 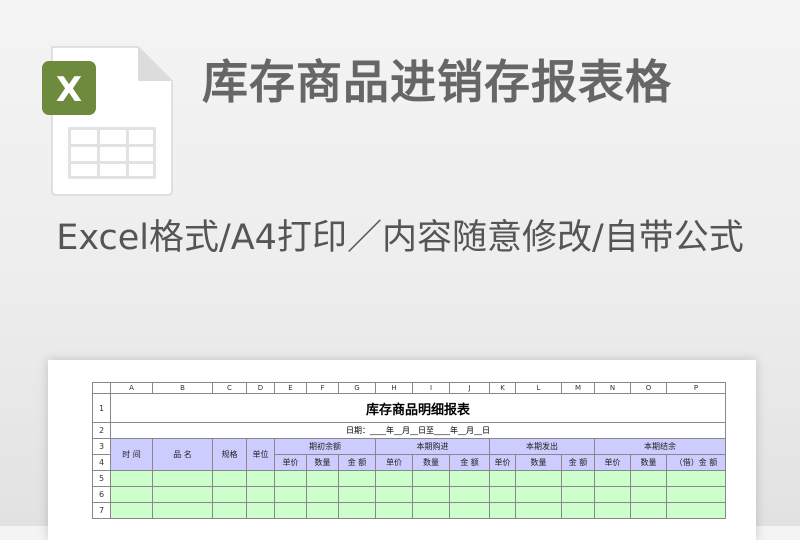 I want to click on column-header: C, so click(x=229, y=388).